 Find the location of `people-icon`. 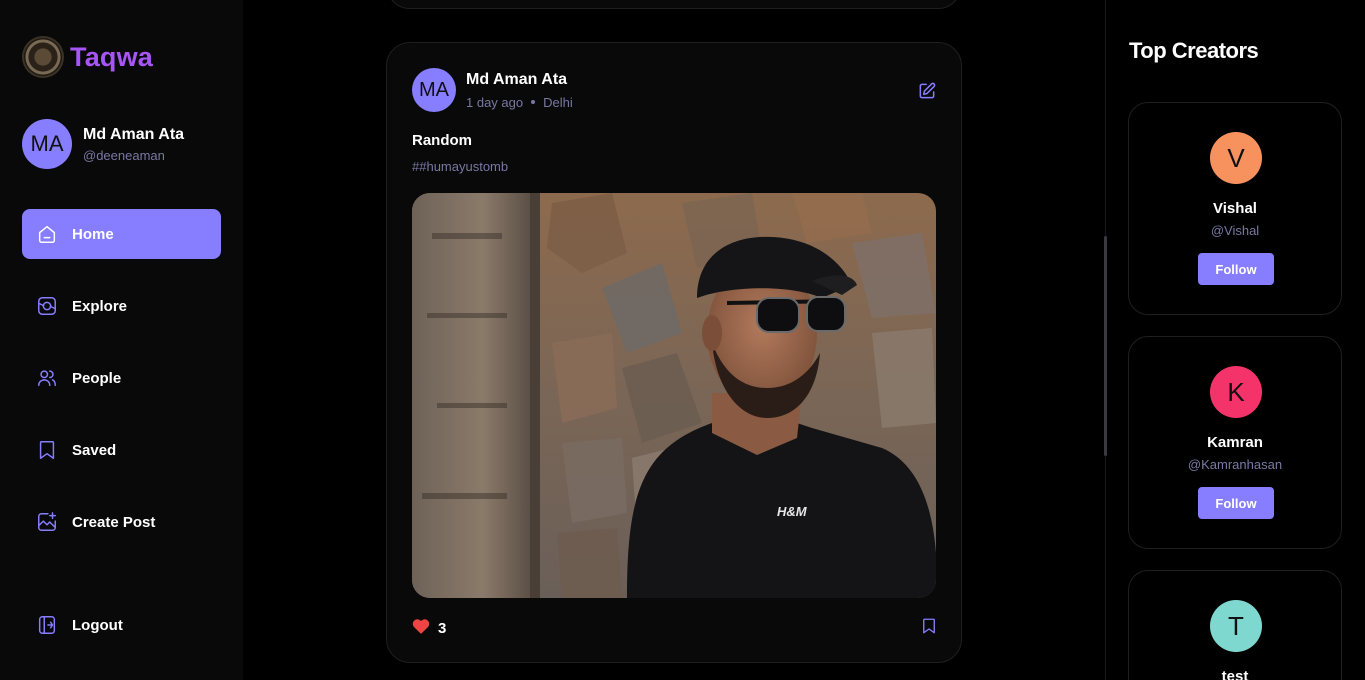

people-icon is located at coordinates (47, 378).